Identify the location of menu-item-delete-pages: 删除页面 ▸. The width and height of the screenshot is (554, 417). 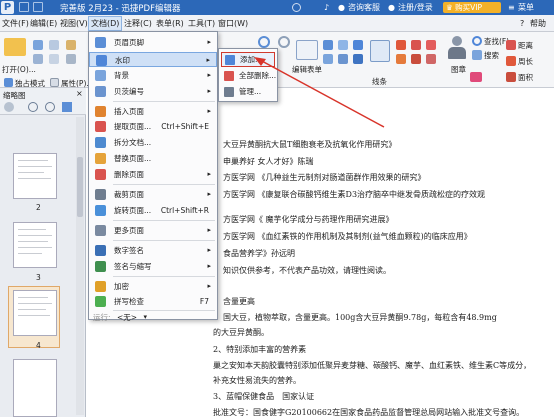
(153, 174).